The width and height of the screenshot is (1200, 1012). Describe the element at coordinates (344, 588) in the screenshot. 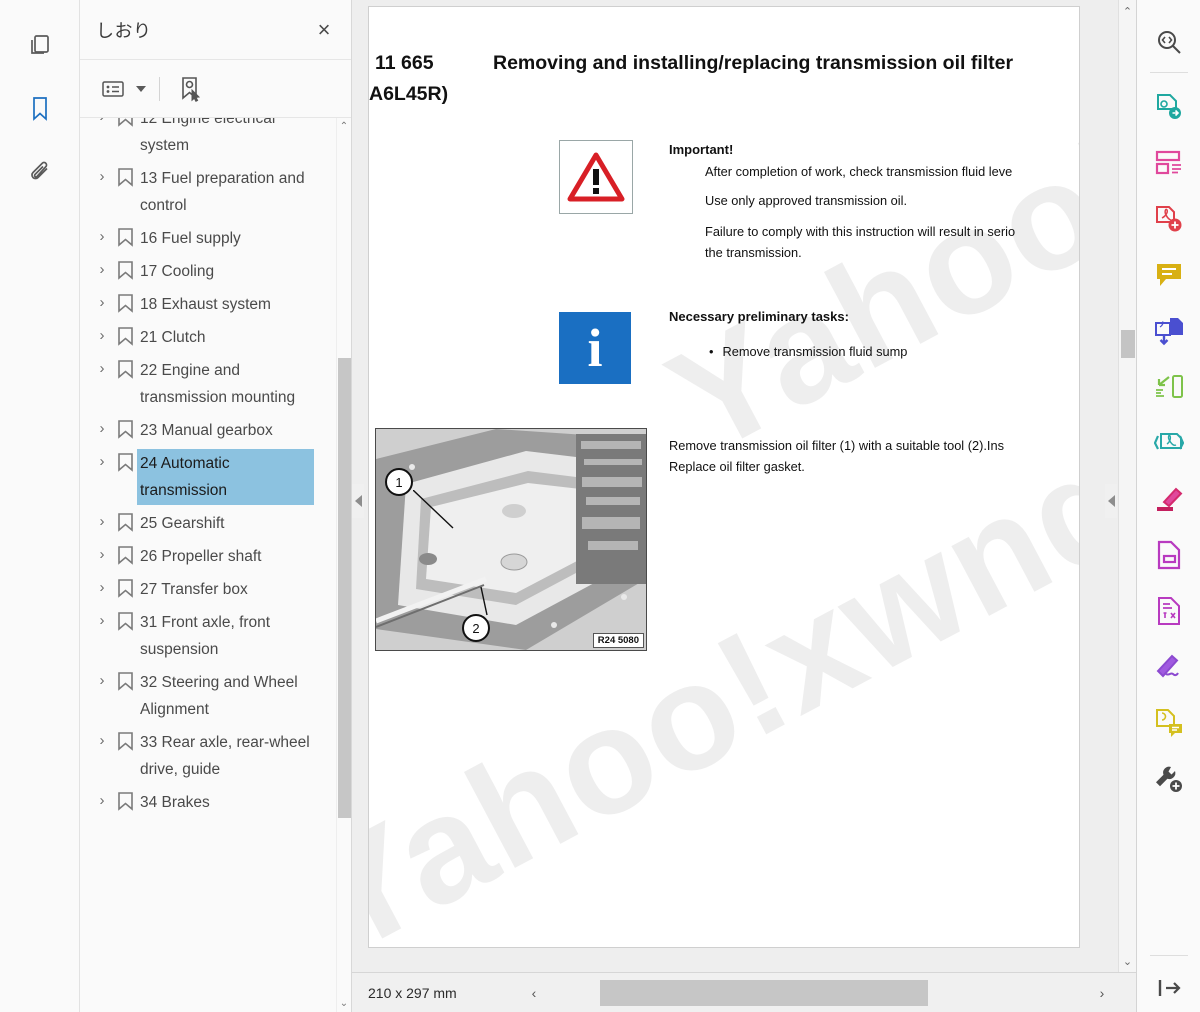

I see `bookmarks-scrollbar-thumb` at that location.